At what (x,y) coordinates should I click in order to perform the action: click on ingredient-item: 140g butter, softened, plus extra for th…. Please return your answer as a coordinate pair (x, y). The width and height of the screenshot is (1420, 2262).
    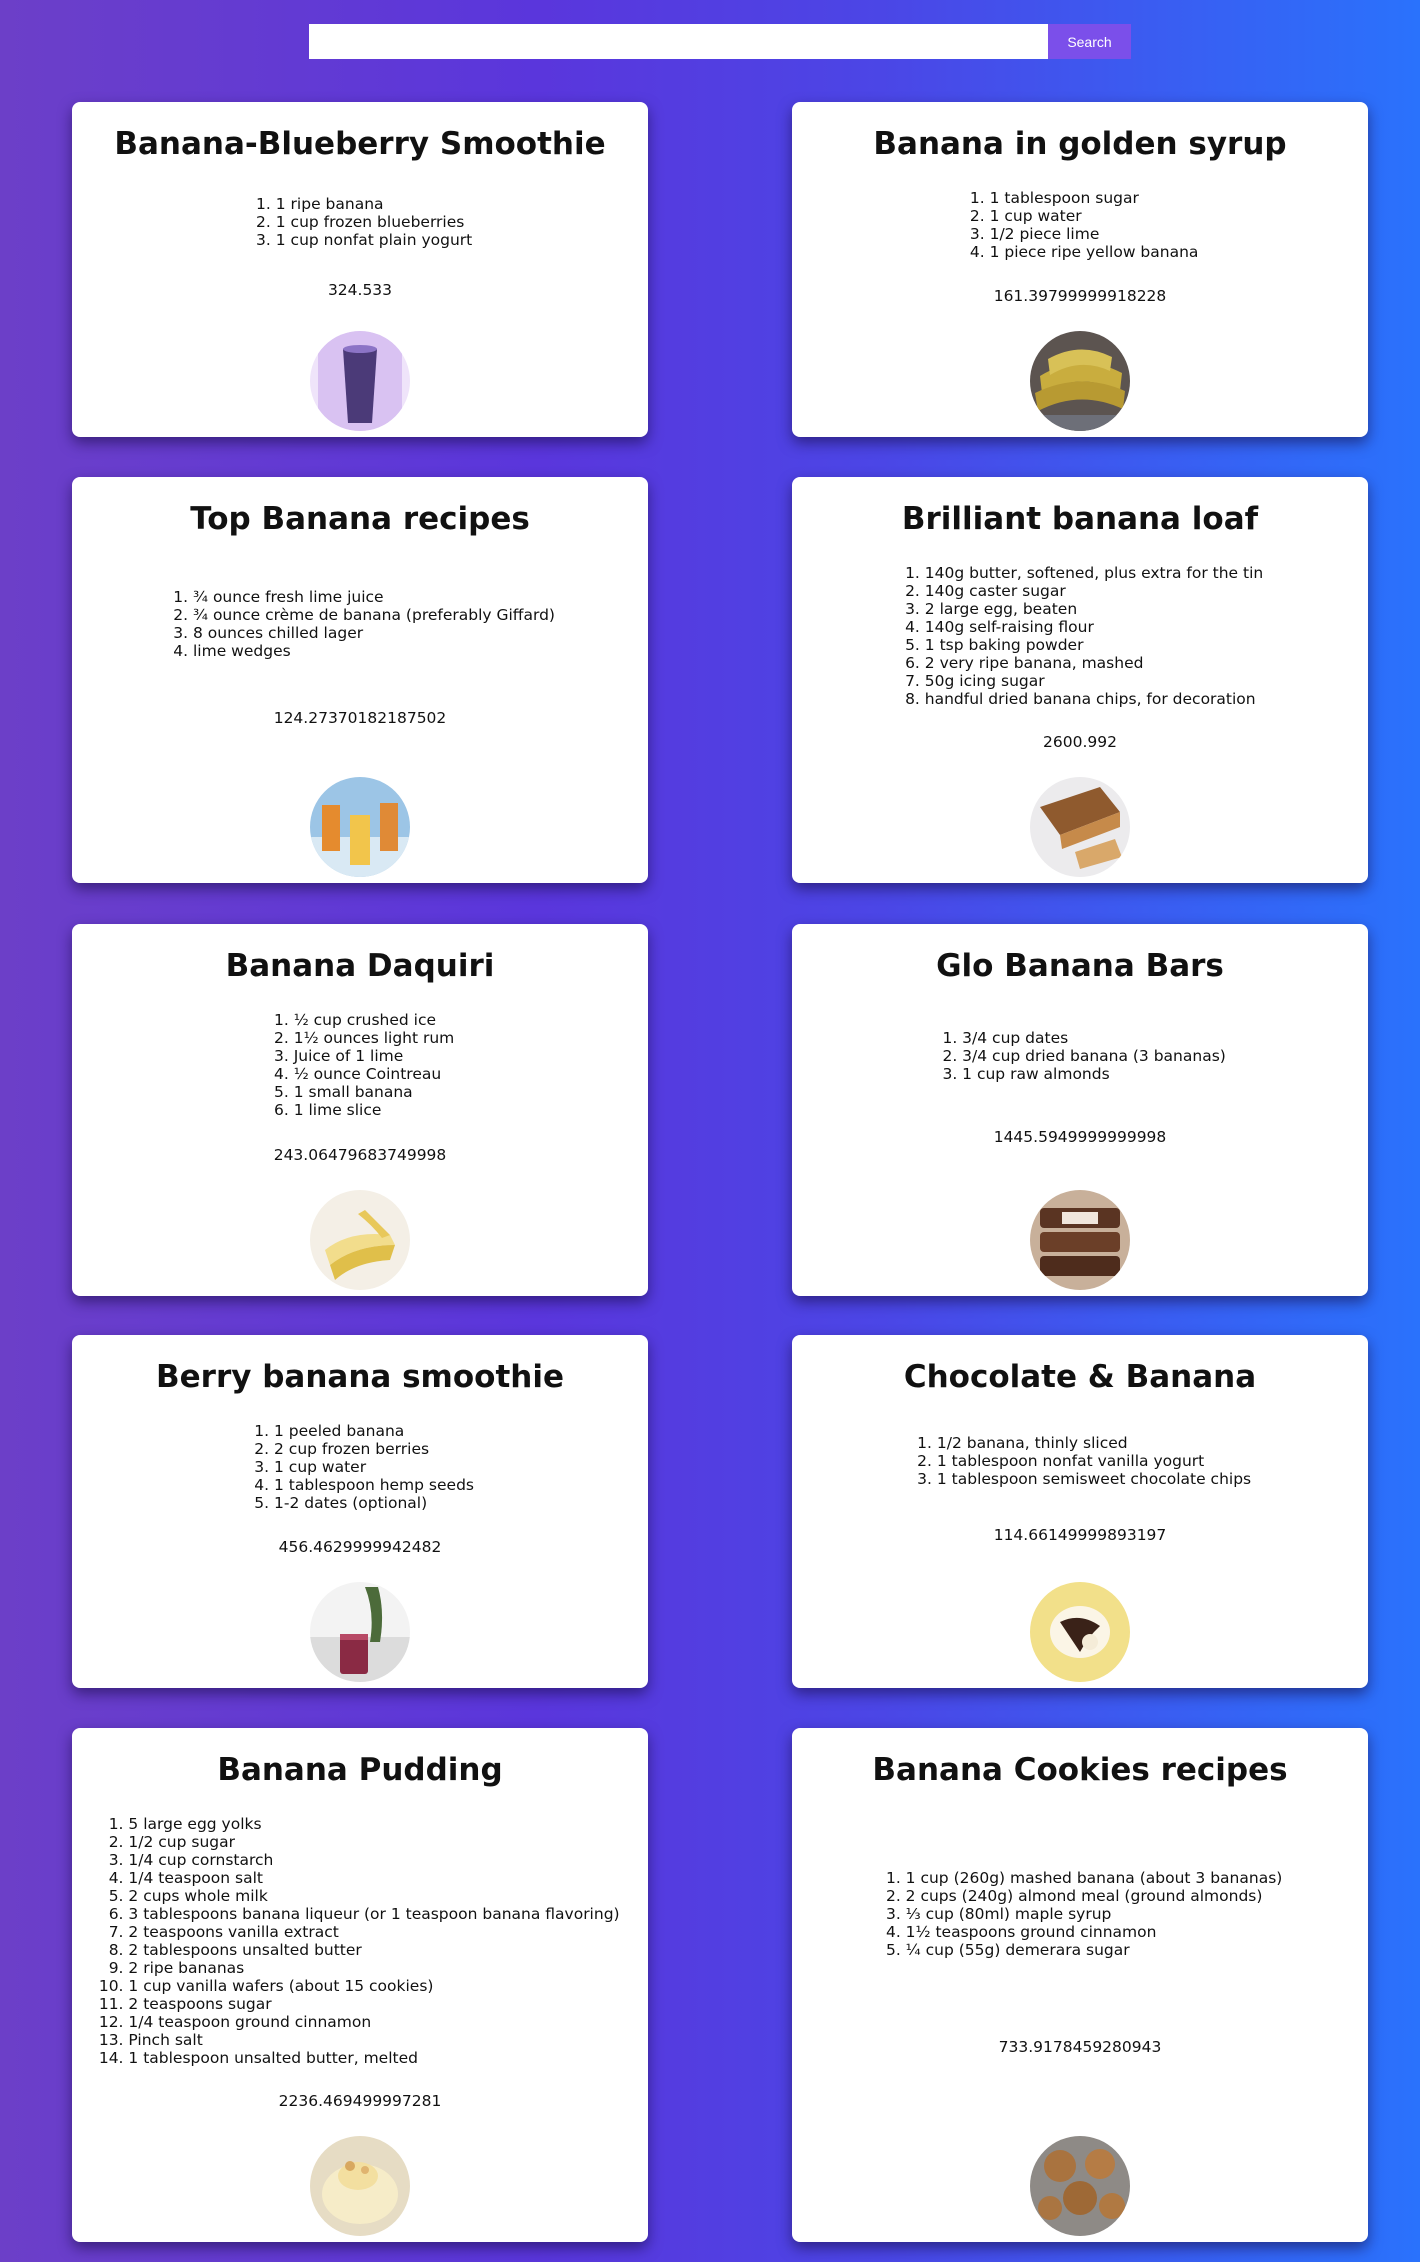
    Looking at the image, I should click on (1094, 573).